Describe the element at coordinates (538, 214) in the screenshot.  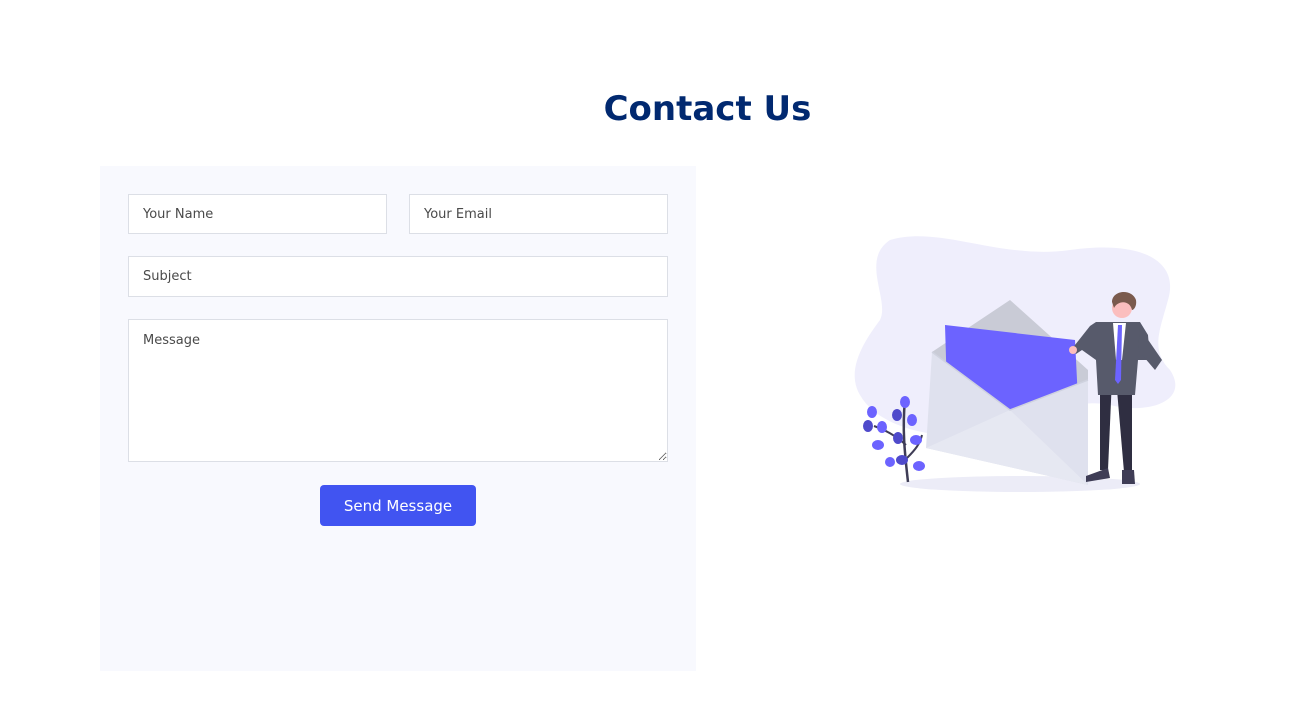
I see `email-input` at that location.